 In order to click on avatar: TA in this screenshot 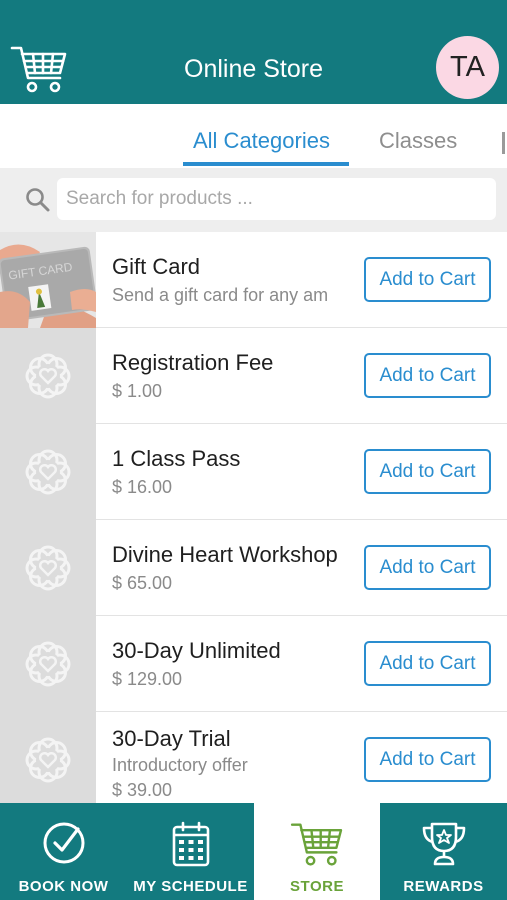, I will do `click(467, 67)`.